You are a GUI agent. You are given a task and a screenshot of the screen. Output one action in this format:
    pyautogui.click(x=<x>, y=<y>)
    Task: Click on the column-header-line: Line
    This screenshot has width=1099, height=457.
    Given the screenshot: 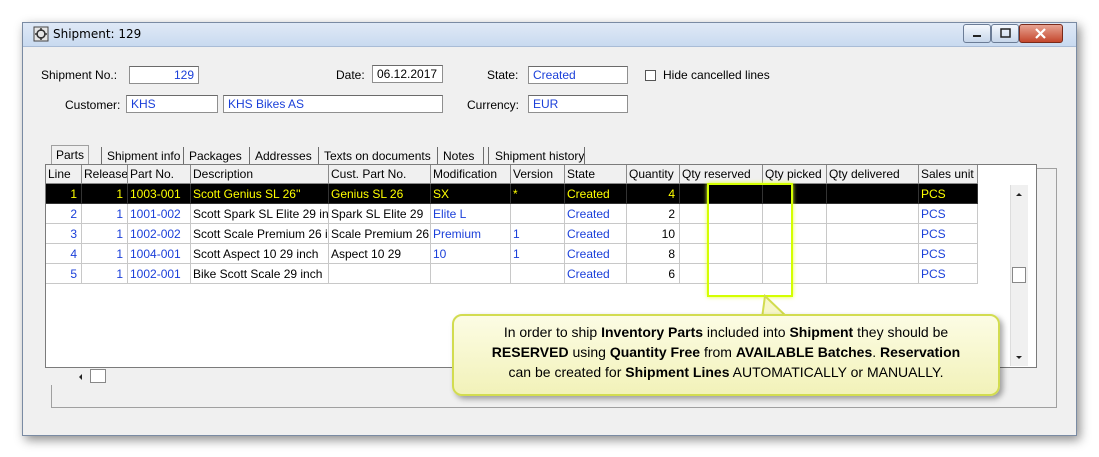 What is the action you would take?
    pyautogui.click(x=64, y=174)
    